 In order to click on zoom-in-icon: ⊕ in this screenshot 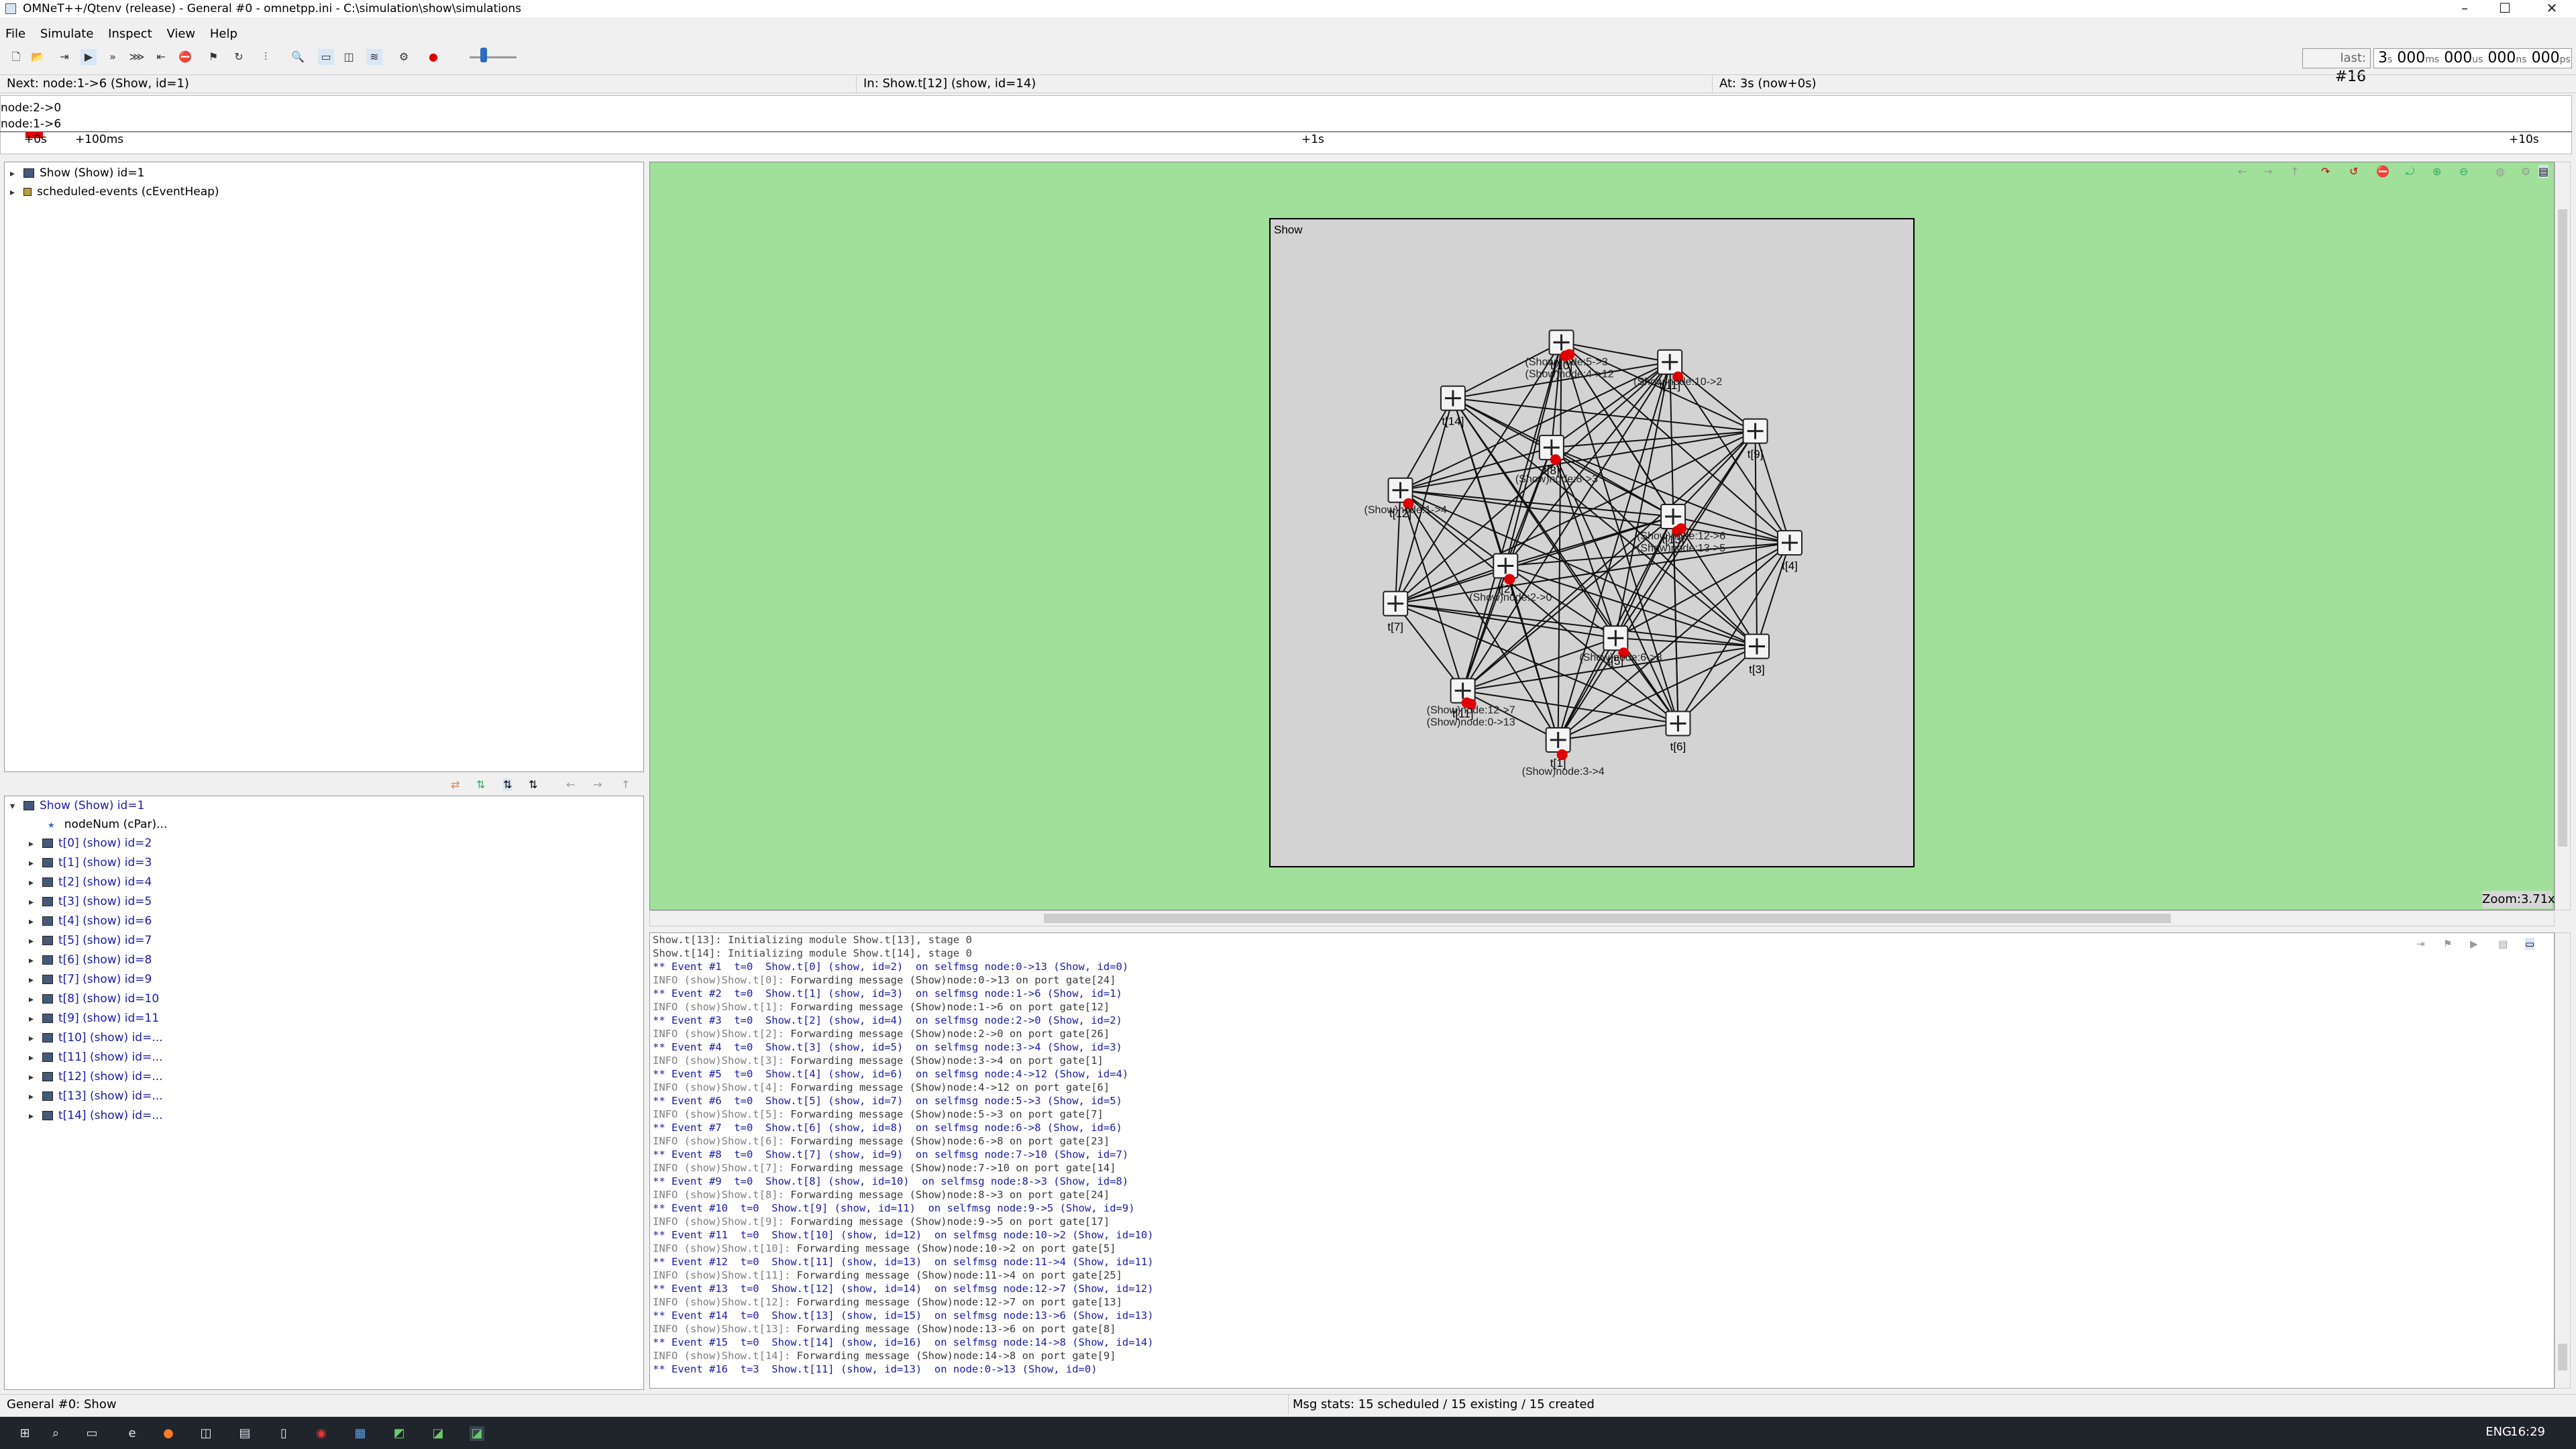, I will do `click(2436, 171)`.